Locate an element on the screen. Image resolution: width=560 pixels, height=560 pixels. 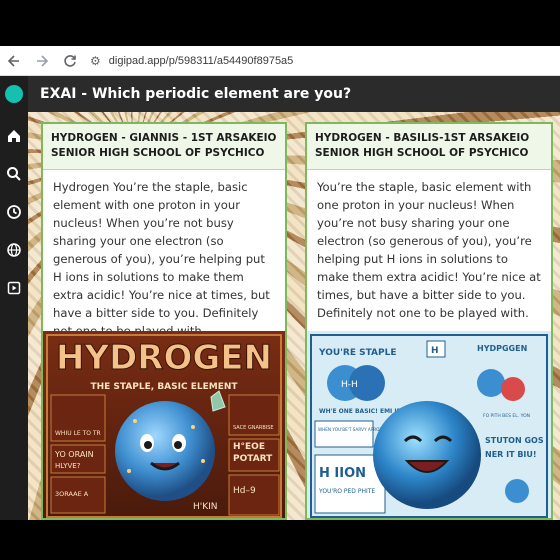
arrow-right-icon is located at coordinates (43, 60).